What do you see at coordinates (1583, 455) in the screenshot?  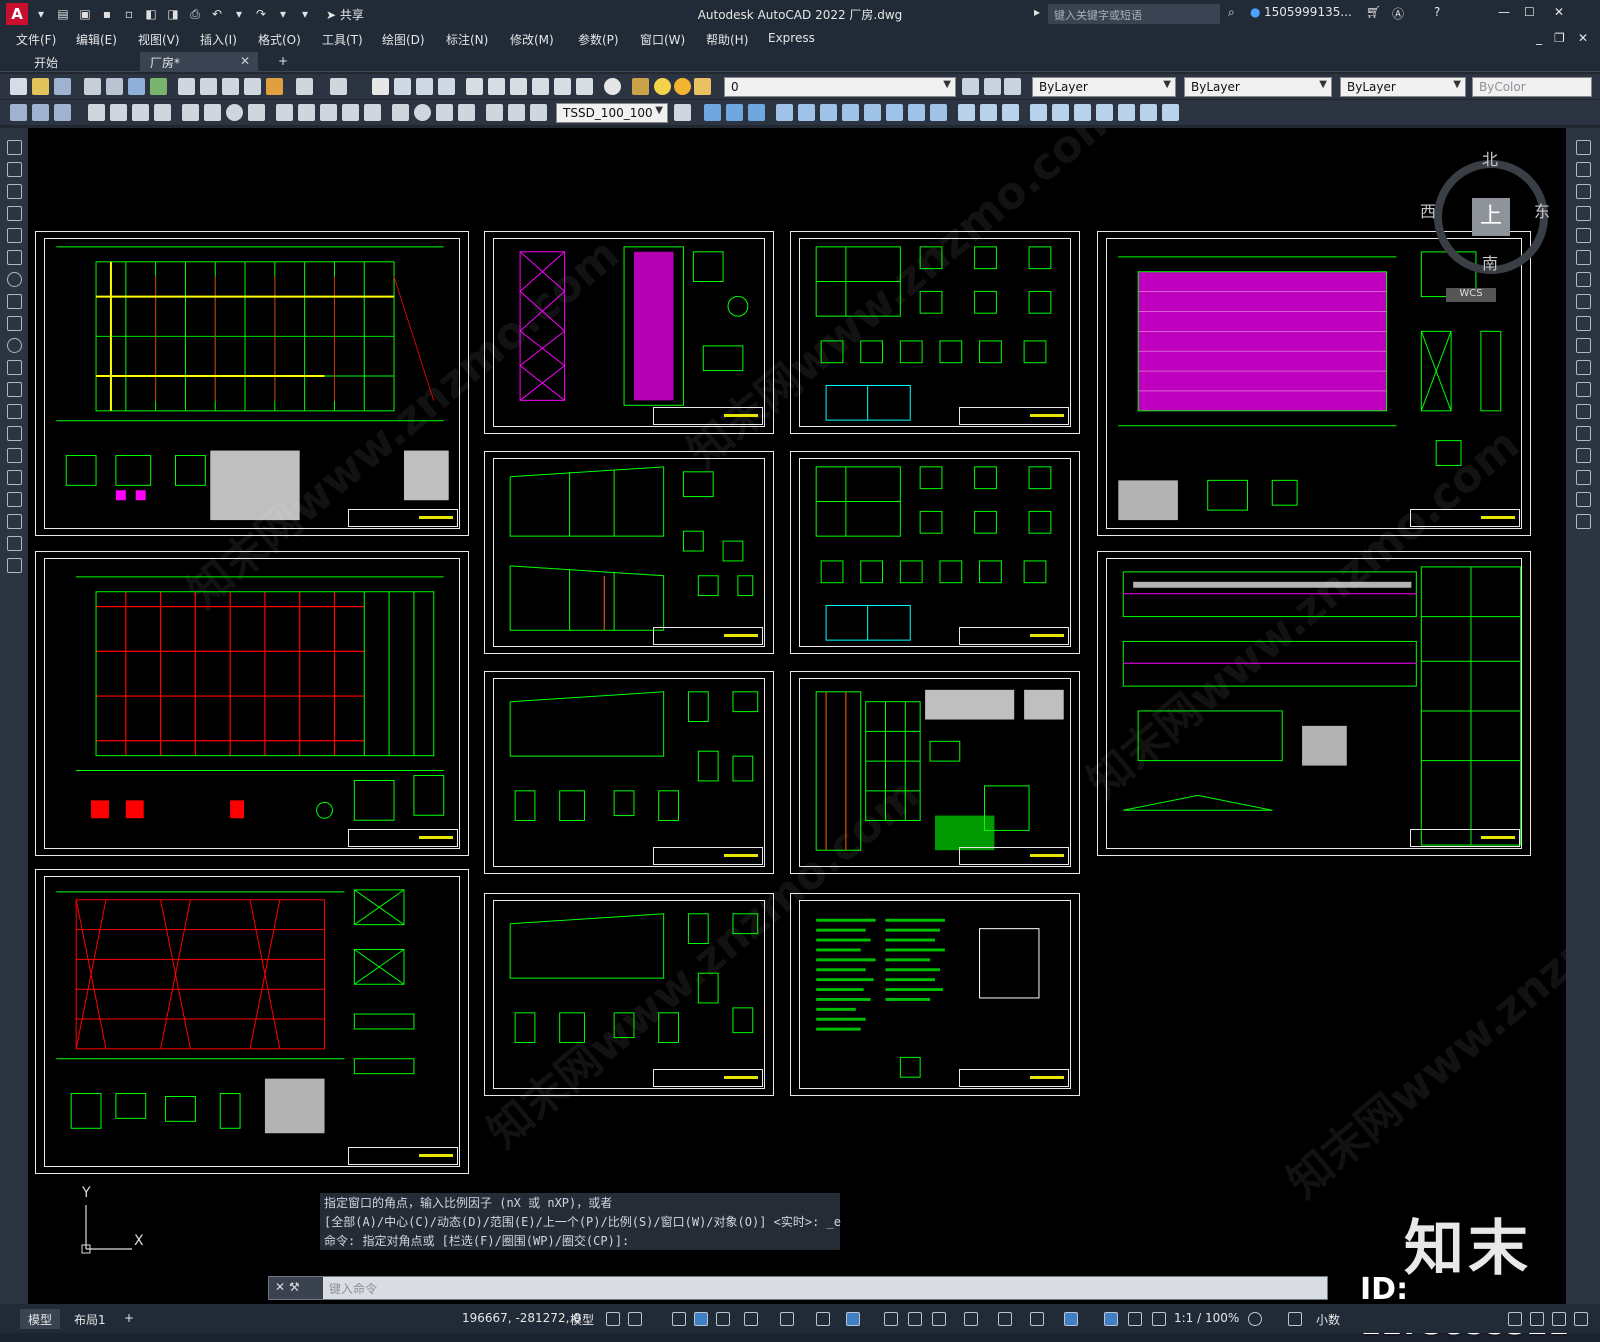 I see `chamfer-icon` at bounding box center [1583, 455].